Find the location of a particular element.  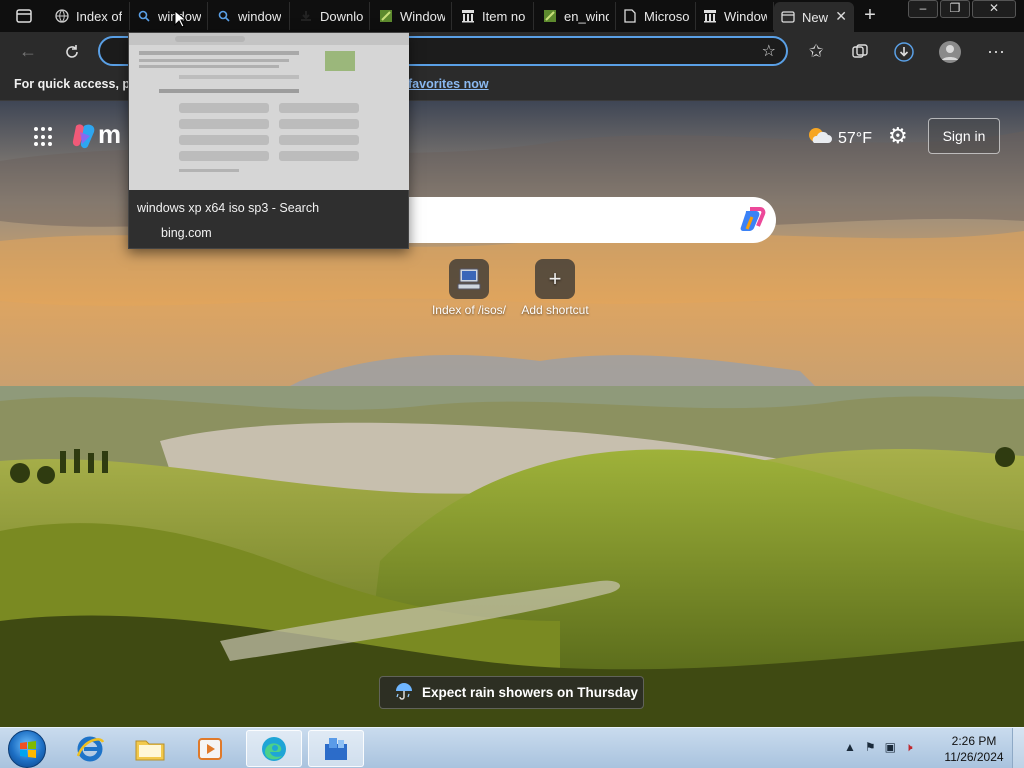

add-shortcut-button: + Add shortcut is located at coordinates (555, 288).